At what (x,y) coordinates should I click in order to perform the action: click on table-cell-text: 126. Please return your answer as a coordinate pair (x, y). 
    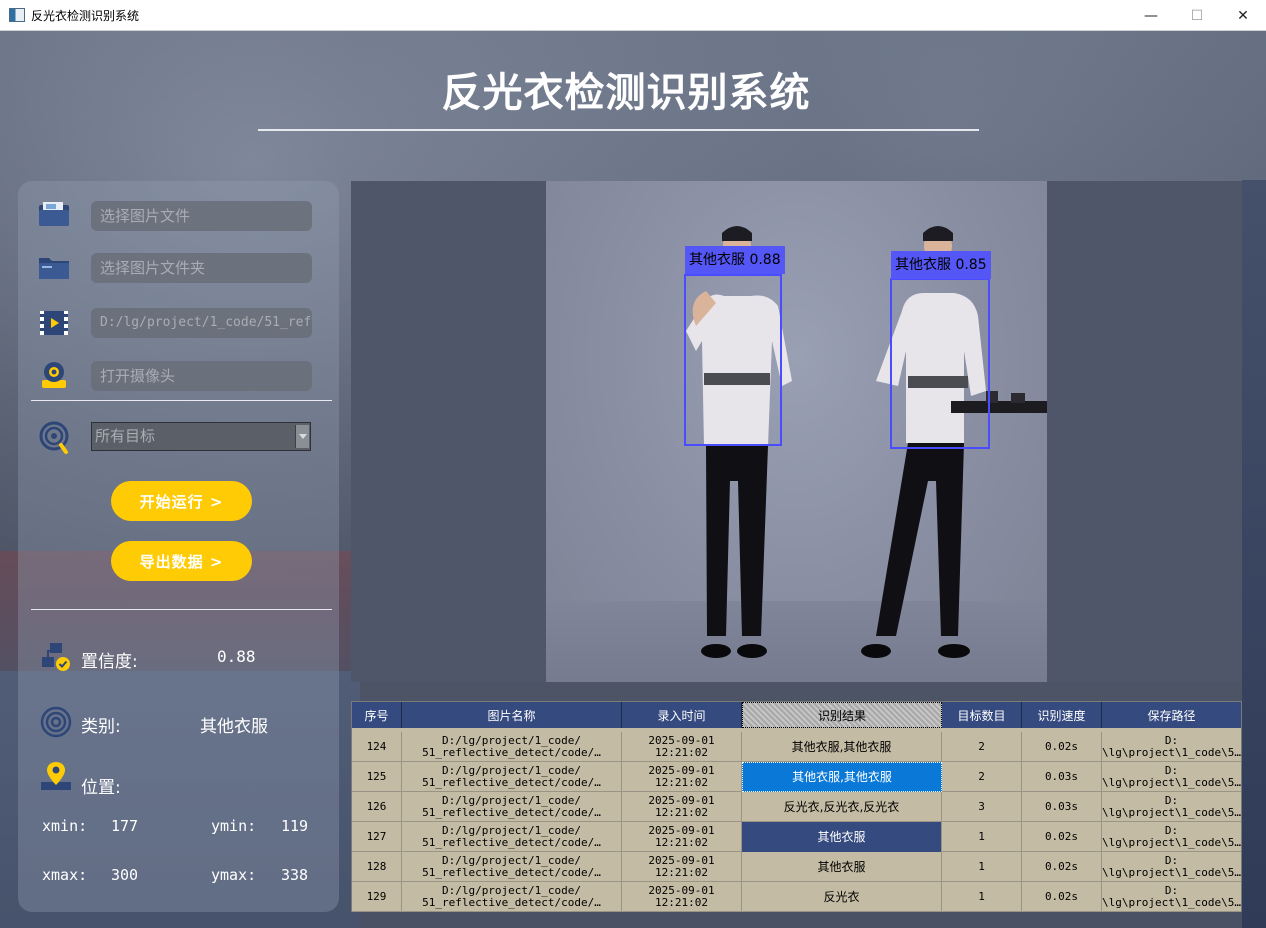
    Looking at the image, I should click on (377, 807).